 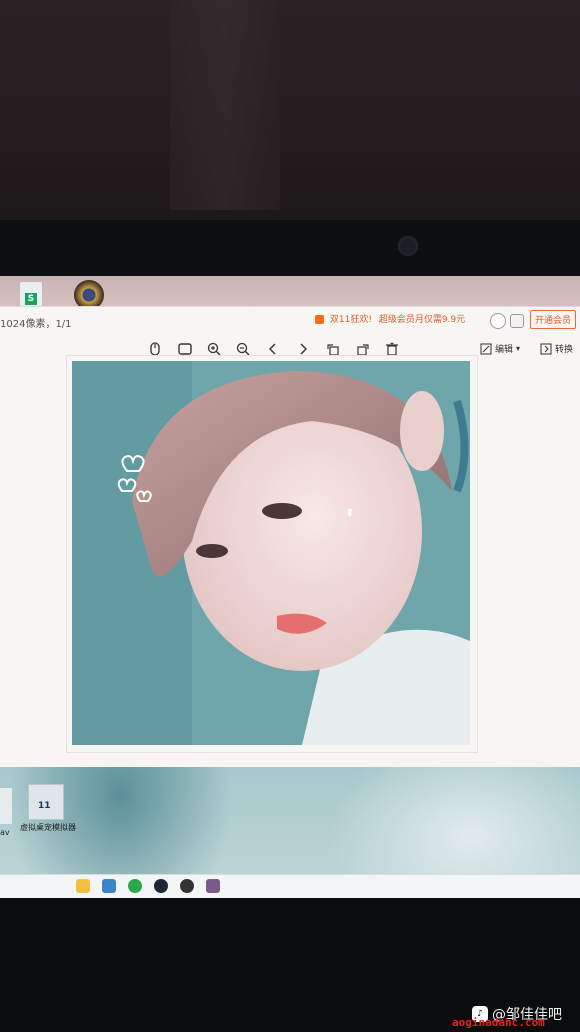 What do you see at coordinates (408, 246) in the screenshot?
I see `webcam-icon` at bounding box center [408, 246].